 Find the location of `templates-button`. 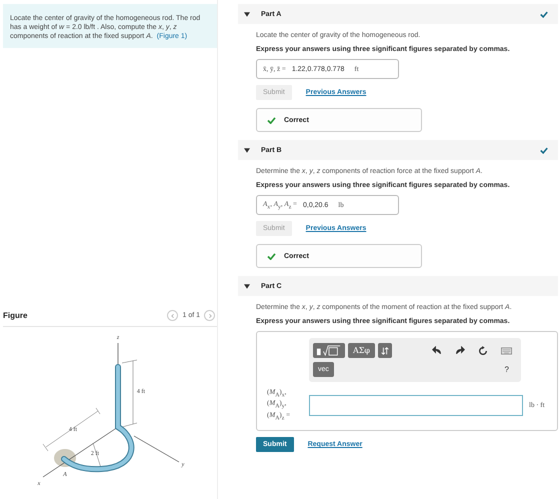

templates-button is located at coordinates (329, 350).